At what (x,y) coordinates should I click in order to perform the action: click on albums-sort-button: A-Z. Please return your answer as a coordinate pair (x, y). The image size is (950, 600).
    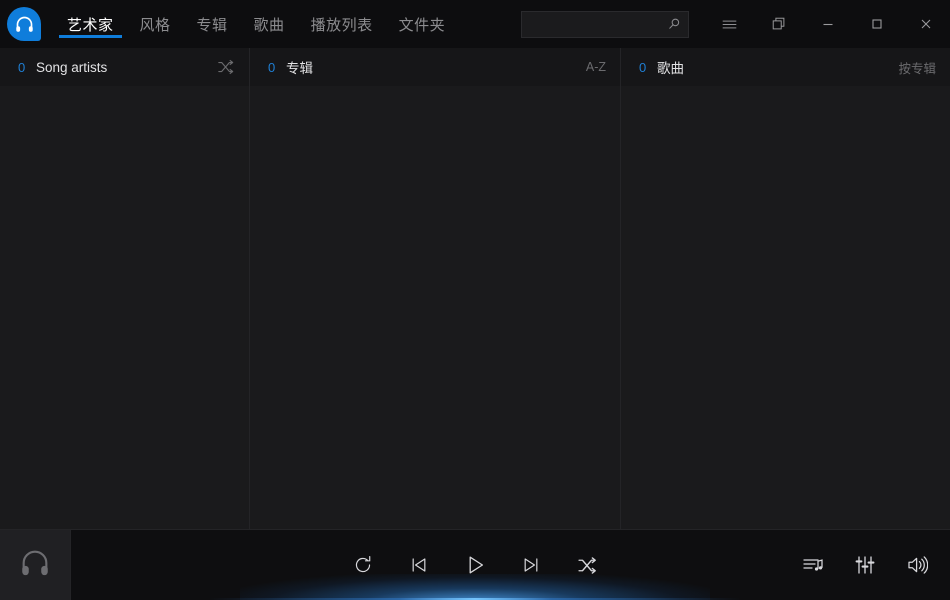
    Looking at the image, I should click on (596, 67).